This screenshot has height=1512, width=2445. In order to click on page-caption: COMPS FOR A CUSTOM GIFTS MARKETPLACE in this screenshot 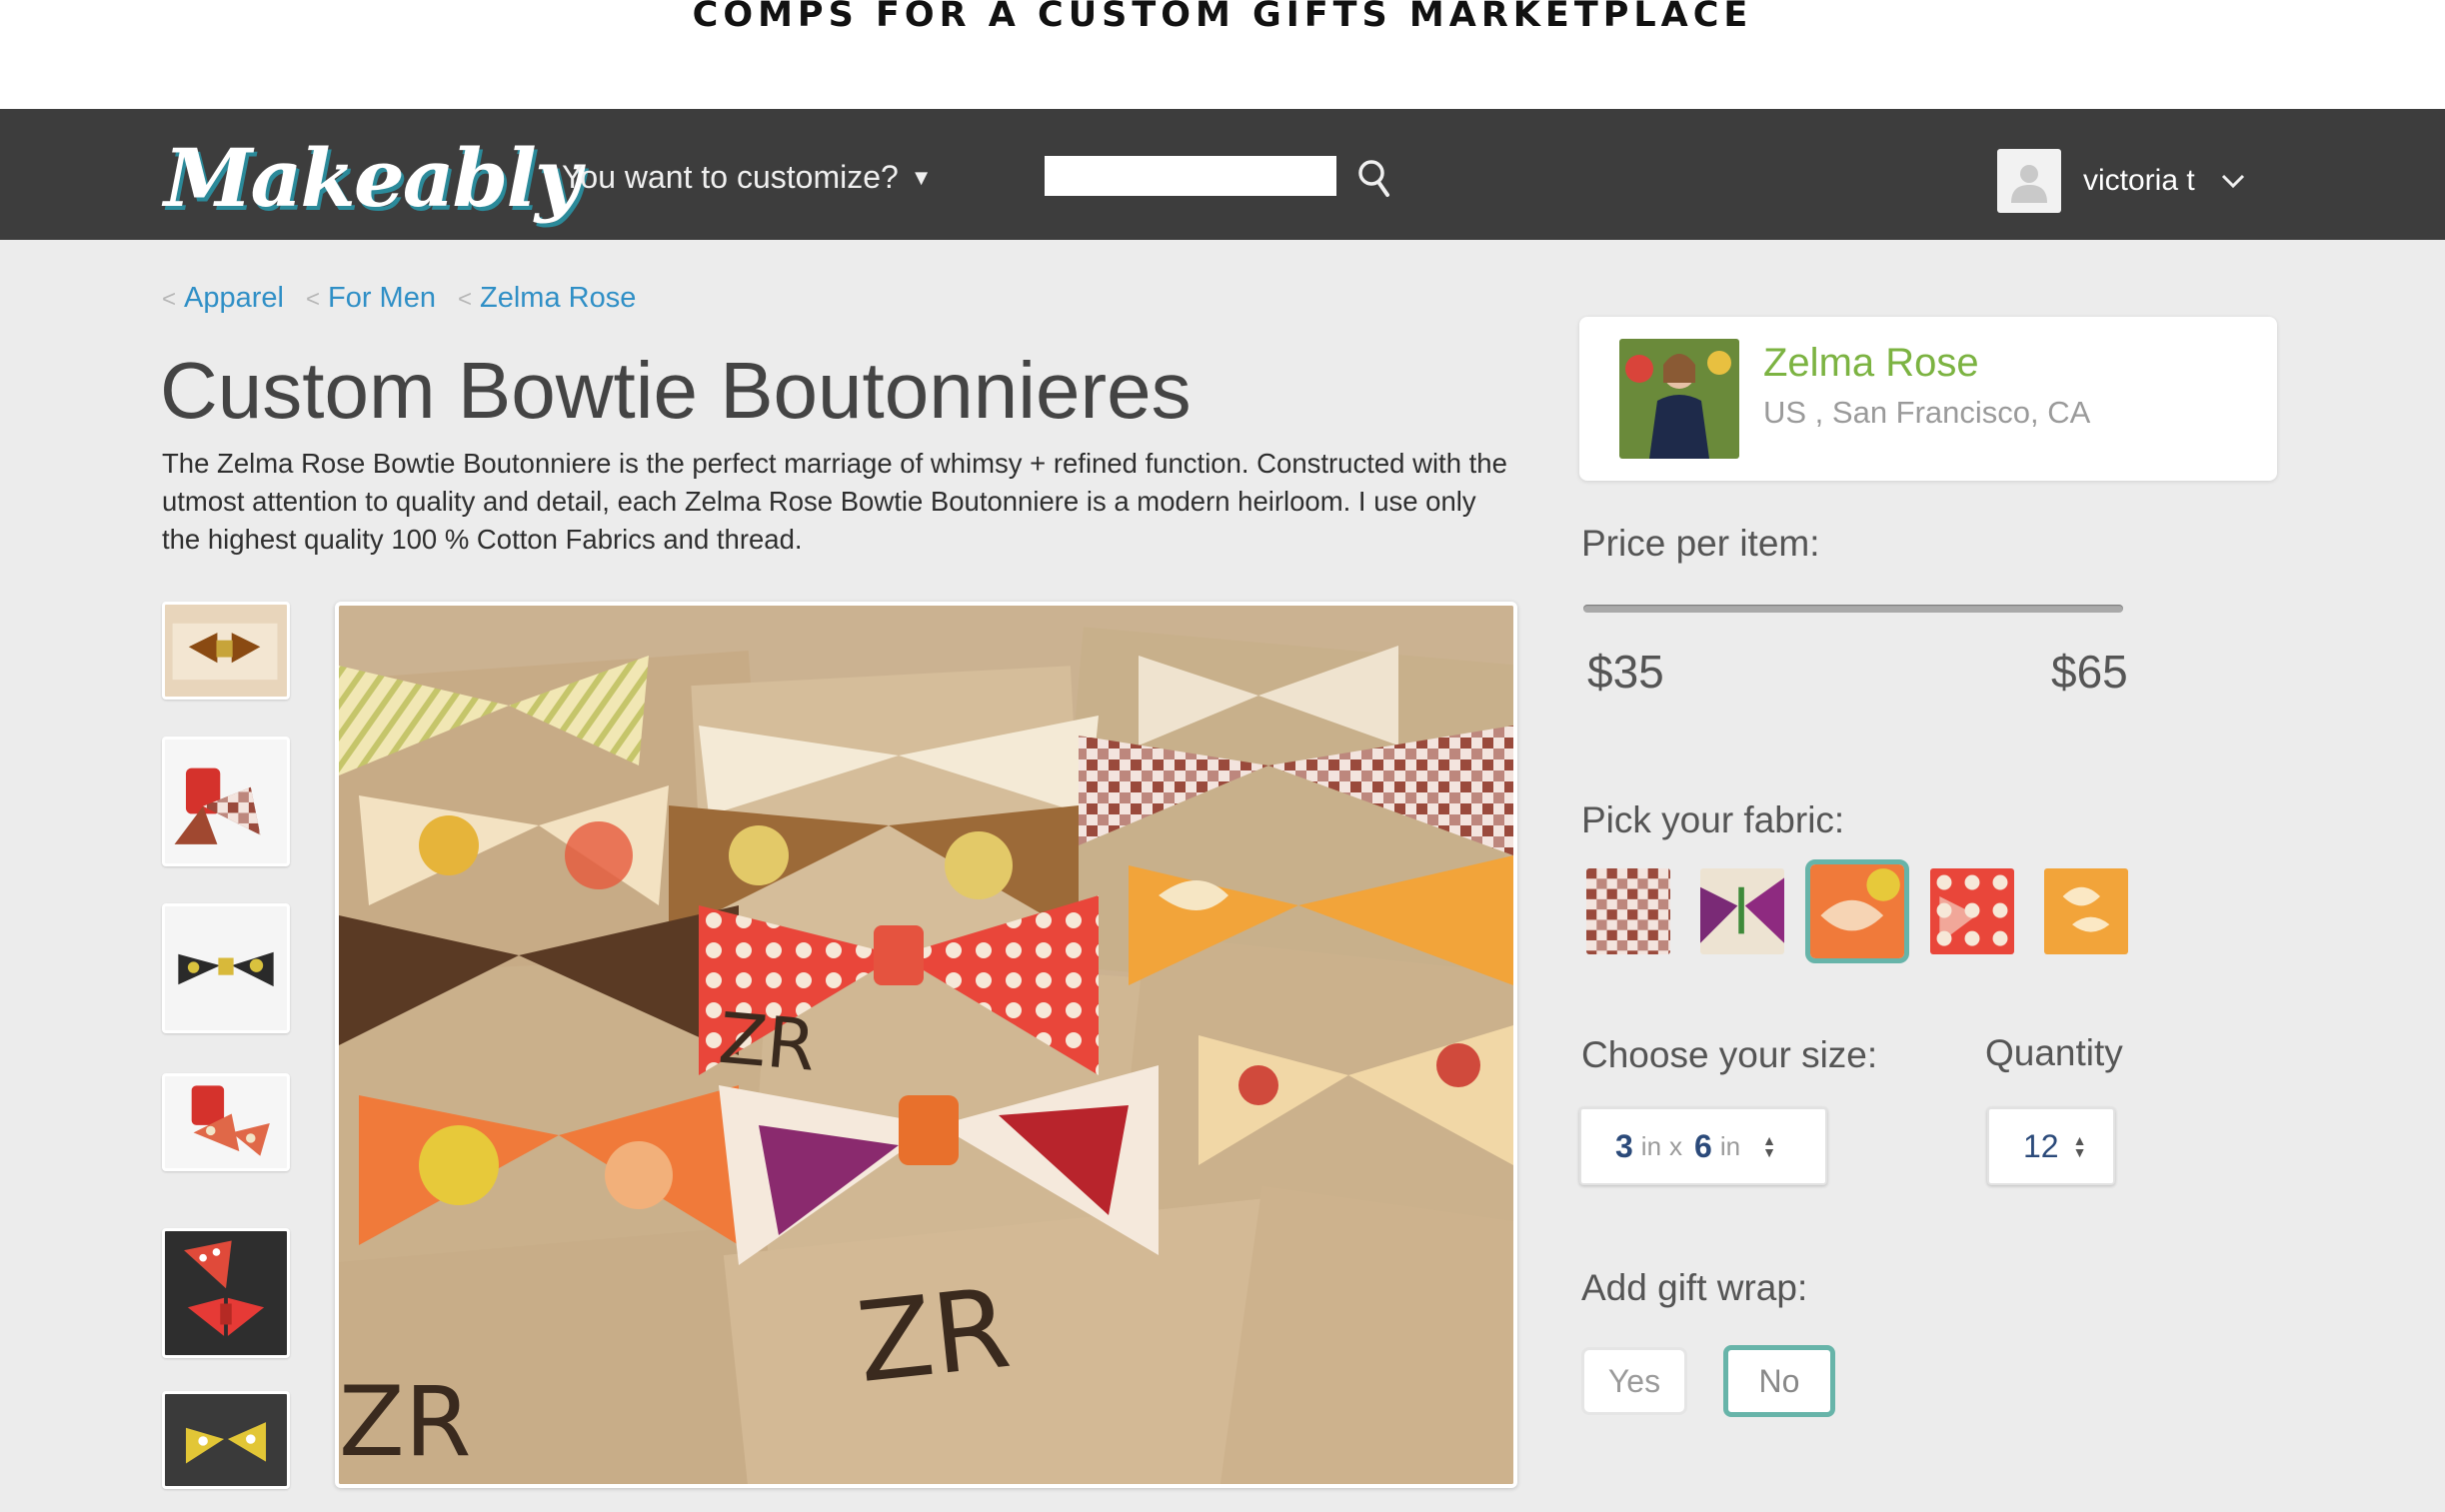, I will do `click(1222, 17)`.